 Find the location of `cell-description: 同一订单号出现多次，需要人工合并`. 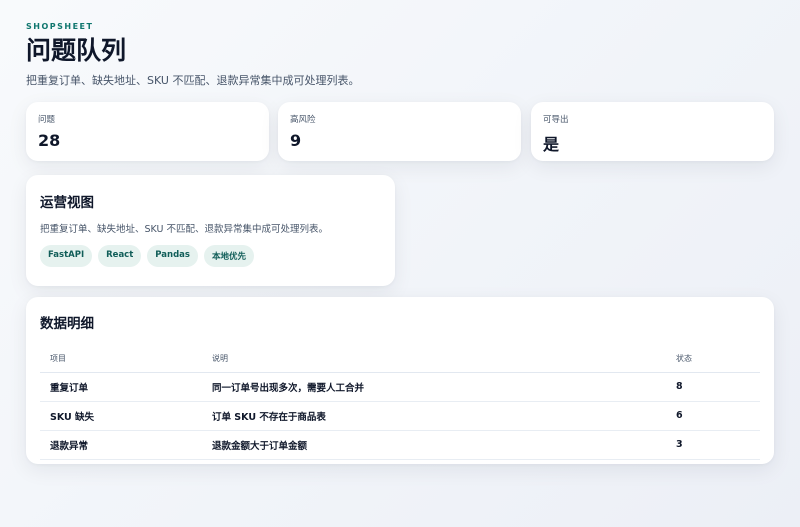

cell-description: 同一订单号出现多次，需要人工合并 is located at coordinates (434, 387).